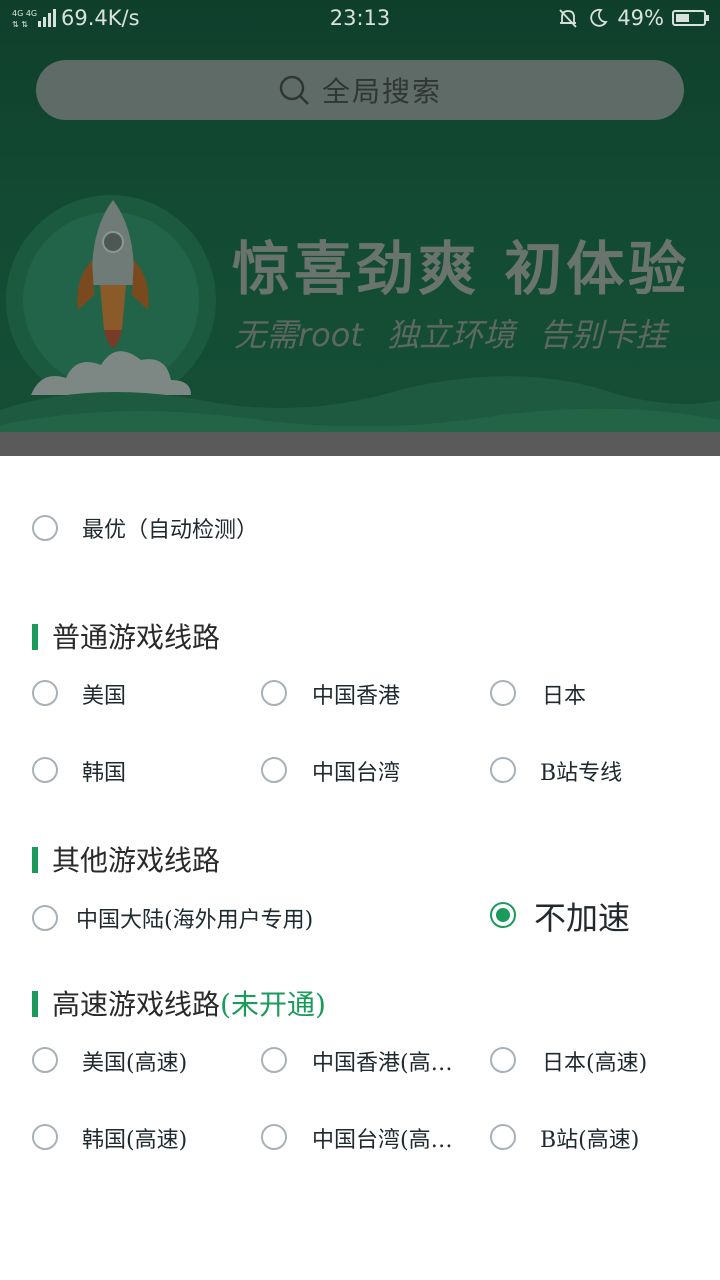 This screenshot has height=1280, width=720. What do you see at coordinates (274, 693) in the screenshot?
I see `radio-hk` at bounding box center [274, 693].